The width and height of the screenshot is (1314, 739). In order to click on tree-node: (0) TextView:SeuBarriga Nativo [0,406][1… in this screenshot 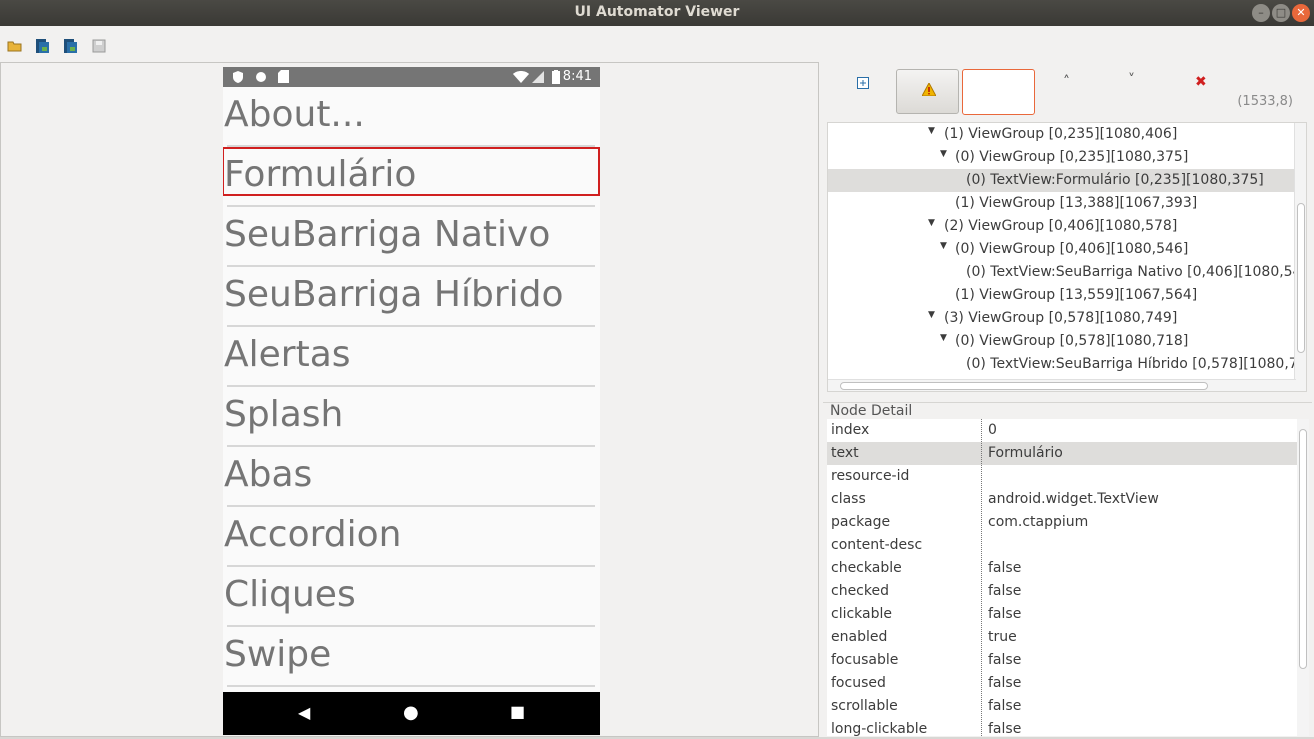, I will do `click(1067, 272)`.